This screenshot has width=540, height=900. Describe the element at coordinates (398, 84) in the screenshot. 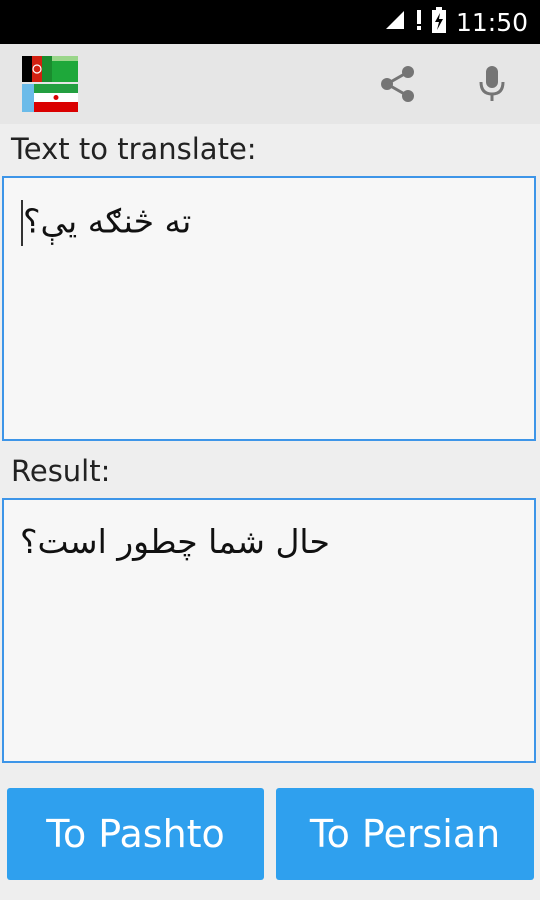

I see `share-icon` at that location.